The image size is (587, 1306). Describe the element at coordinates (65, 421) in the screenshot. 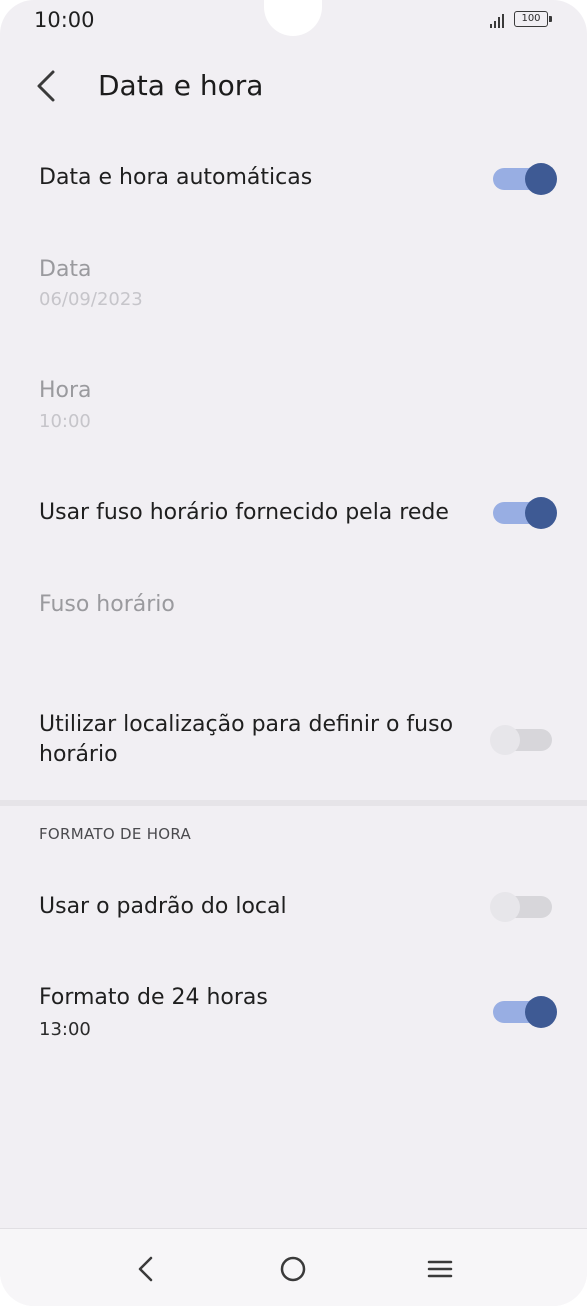

I see `time-value: 10:00` at that location.